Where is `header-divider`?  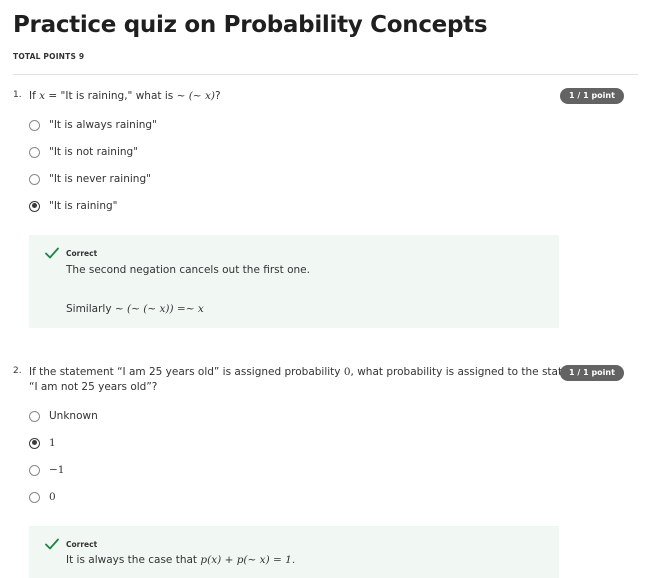 header-divider is located at coordinates (325, 74).